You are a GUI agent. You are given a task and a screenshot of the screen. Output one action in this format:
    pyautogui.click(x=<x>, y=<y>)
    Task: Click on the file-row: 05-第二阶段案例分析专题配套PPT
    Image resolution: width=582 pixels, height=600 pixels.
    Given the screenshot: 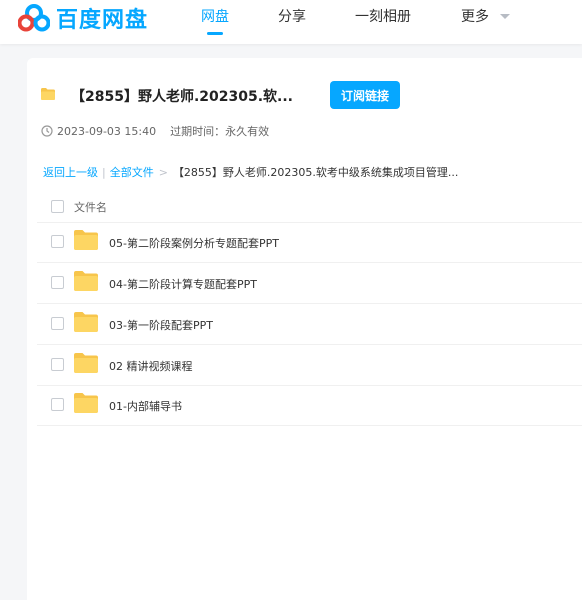 What is the action you would take?
    pyautogui.click(x=309, y=242)
    